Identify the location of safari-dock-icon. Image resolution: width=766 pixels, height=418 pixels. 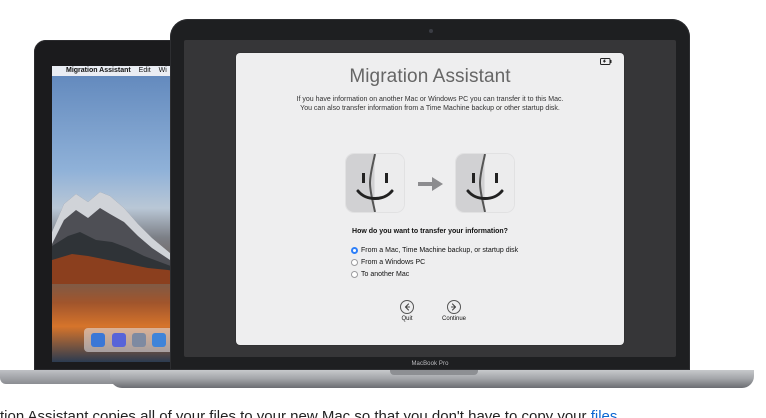
(159, 340).